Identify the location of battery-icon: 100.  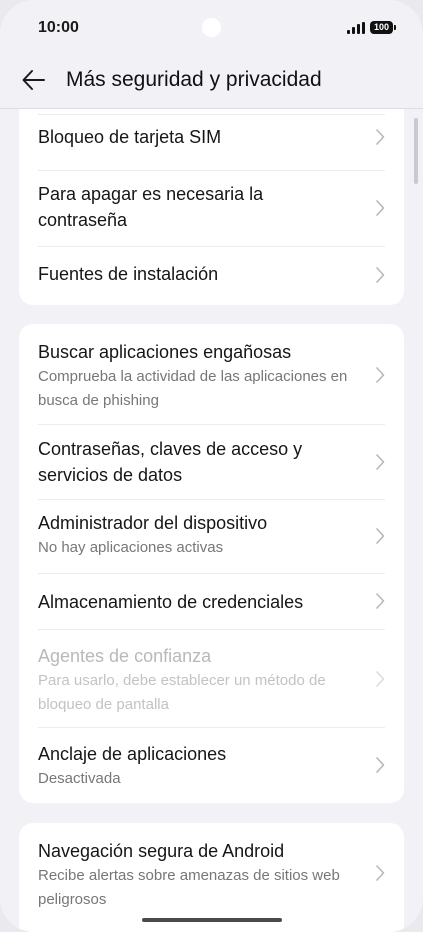
(383, 27).